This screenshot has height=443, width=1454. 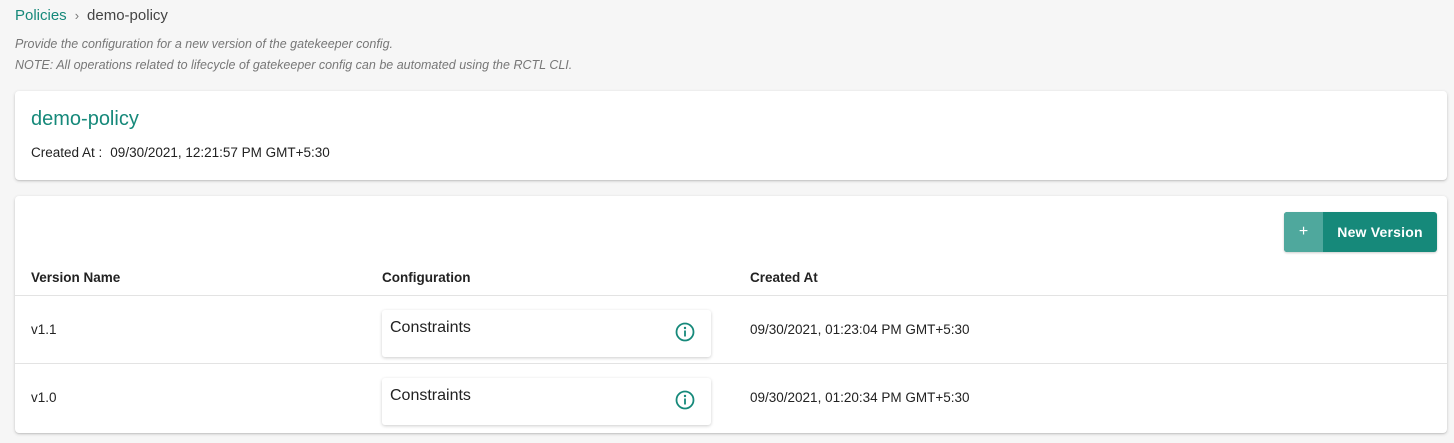 I want to click on created-at-value: 09/30/2021, 12:21:57 PM GMT+5:30, so click(x=220, y=152).